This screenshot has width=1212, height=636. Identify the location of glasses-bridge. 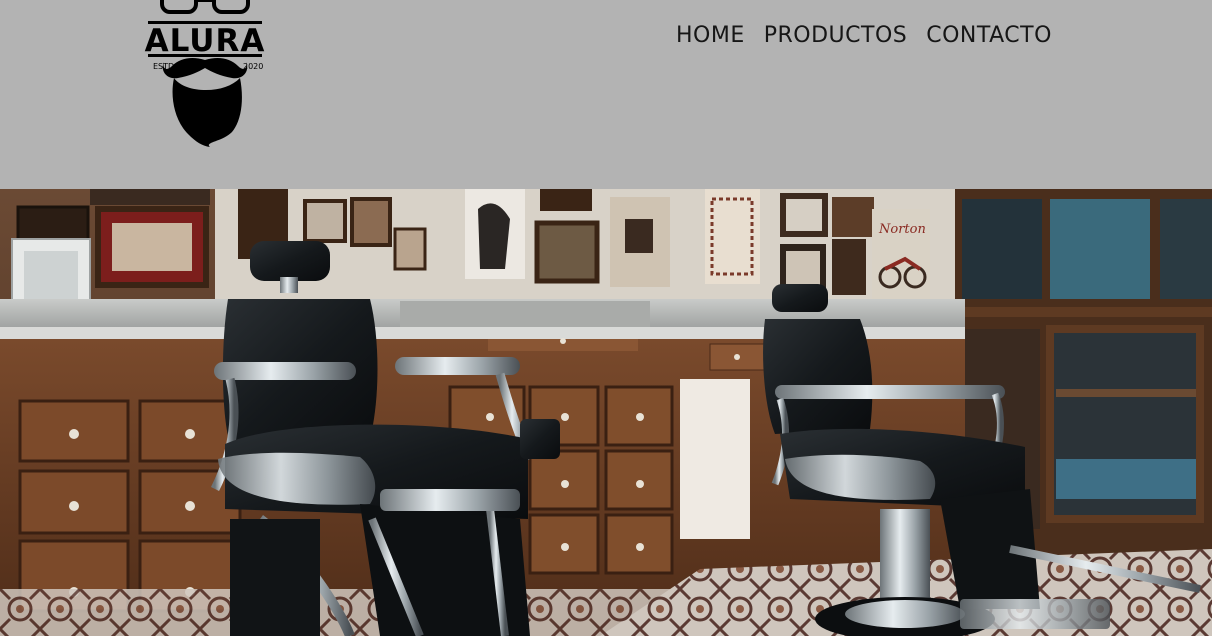
(205, 1).